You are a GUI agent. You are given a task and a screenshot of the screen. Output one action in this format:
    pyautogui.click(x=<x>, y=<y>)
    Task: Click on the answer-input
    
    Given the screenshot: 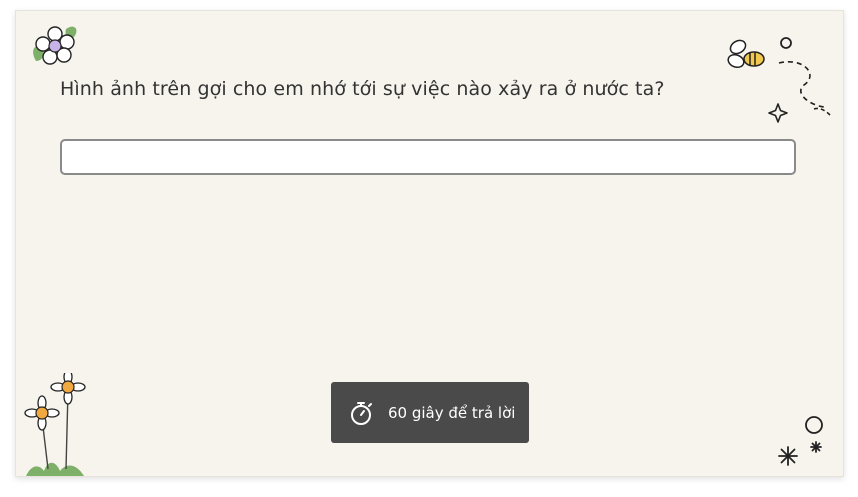 What is the action you would take?
    pyautogui.click(x=428, y=157)
    